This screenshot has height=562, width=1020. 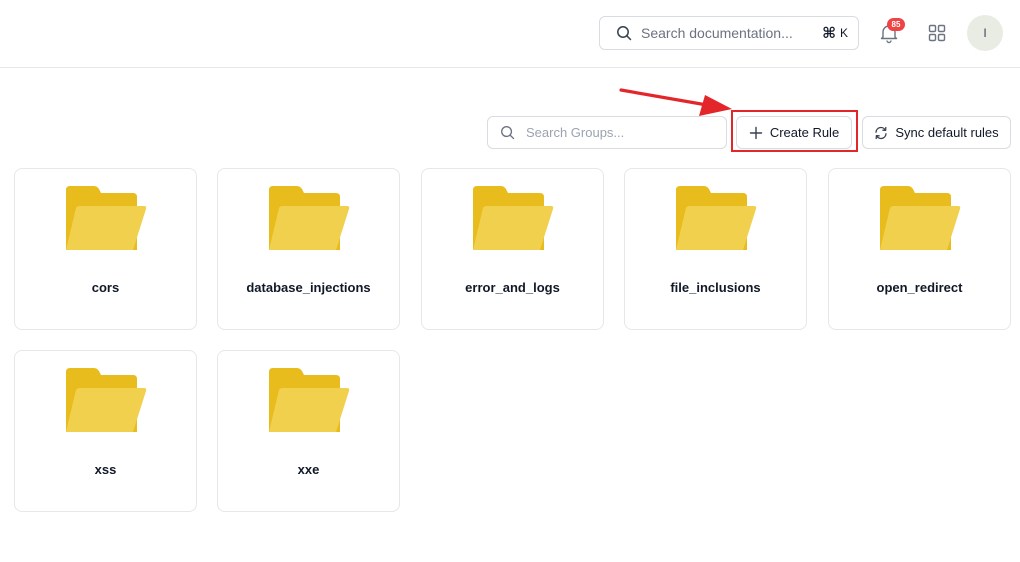 I want to click on group-card-open-redirect: open_redirect, so click(x=919, y=249).